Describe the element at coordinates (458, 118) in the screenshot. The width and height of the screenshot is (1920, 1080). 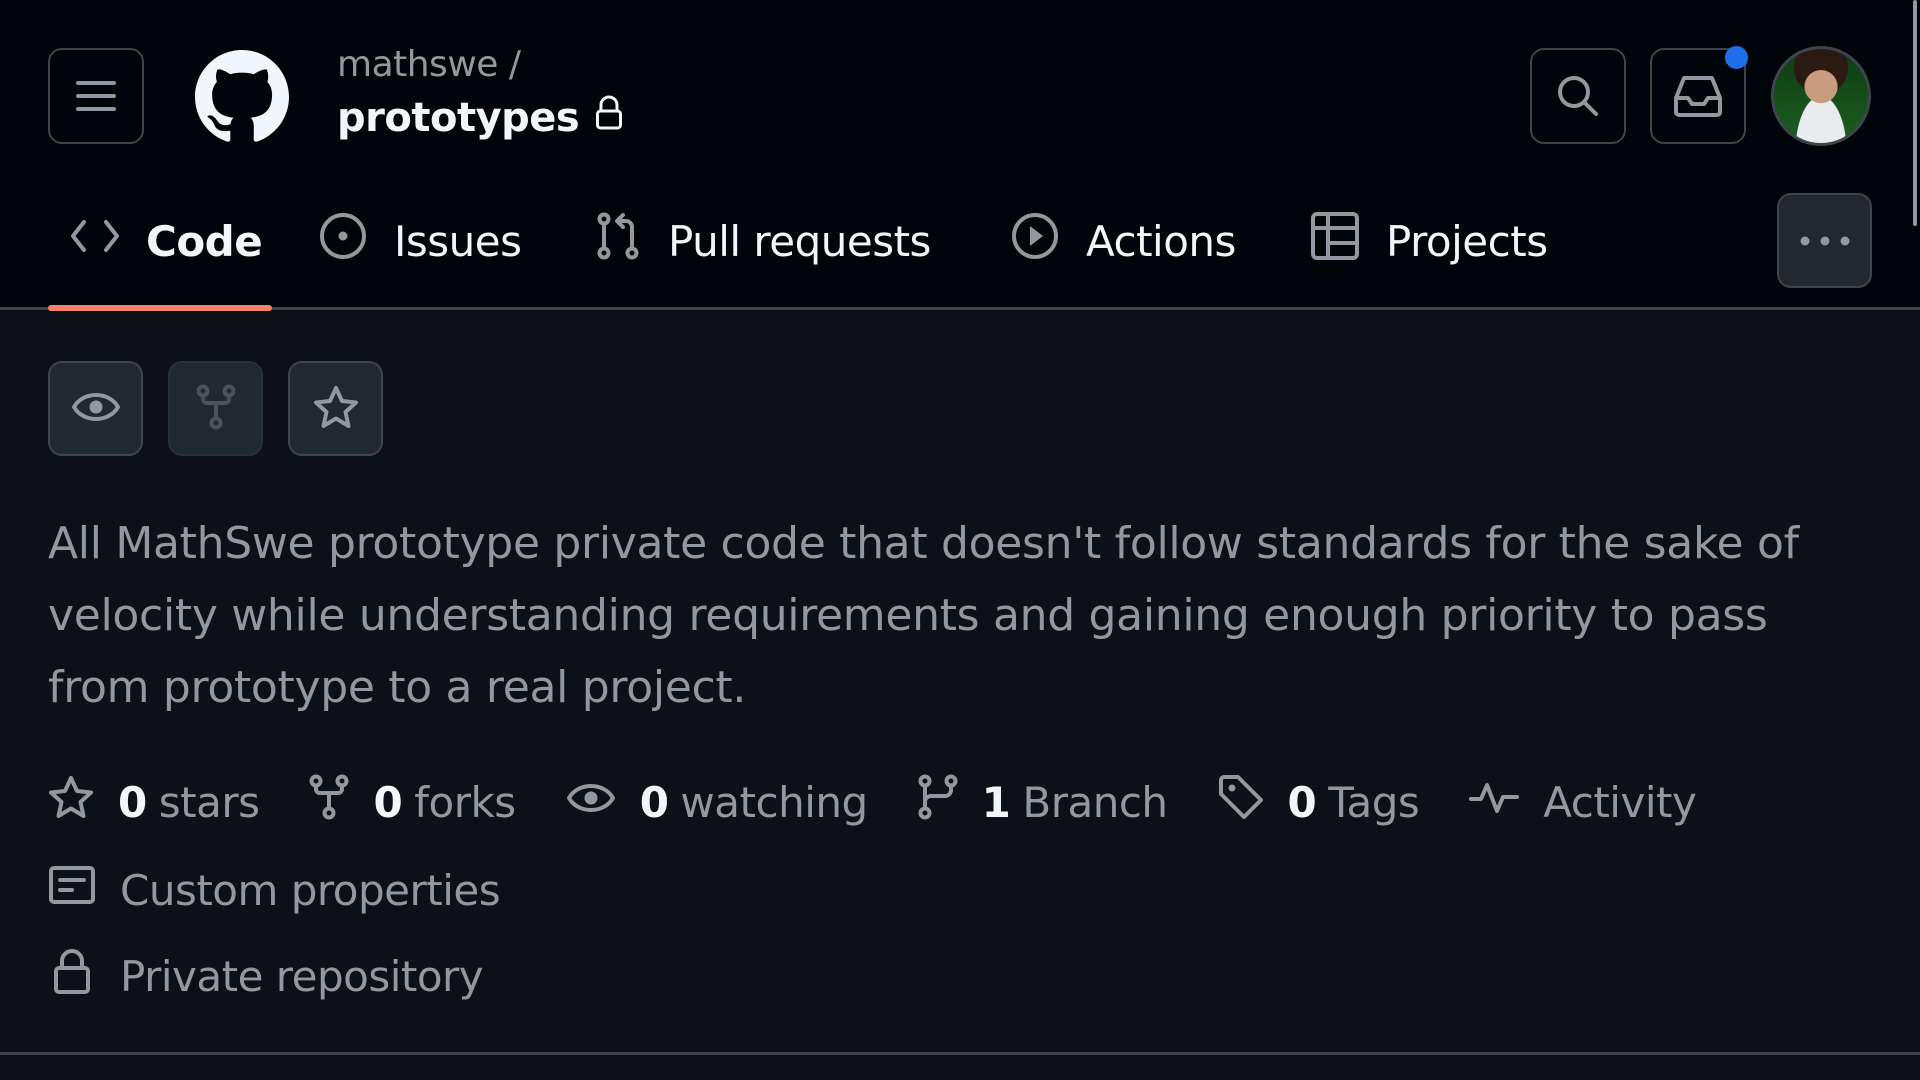
I see `repo-name-link: prototypes` at that location.